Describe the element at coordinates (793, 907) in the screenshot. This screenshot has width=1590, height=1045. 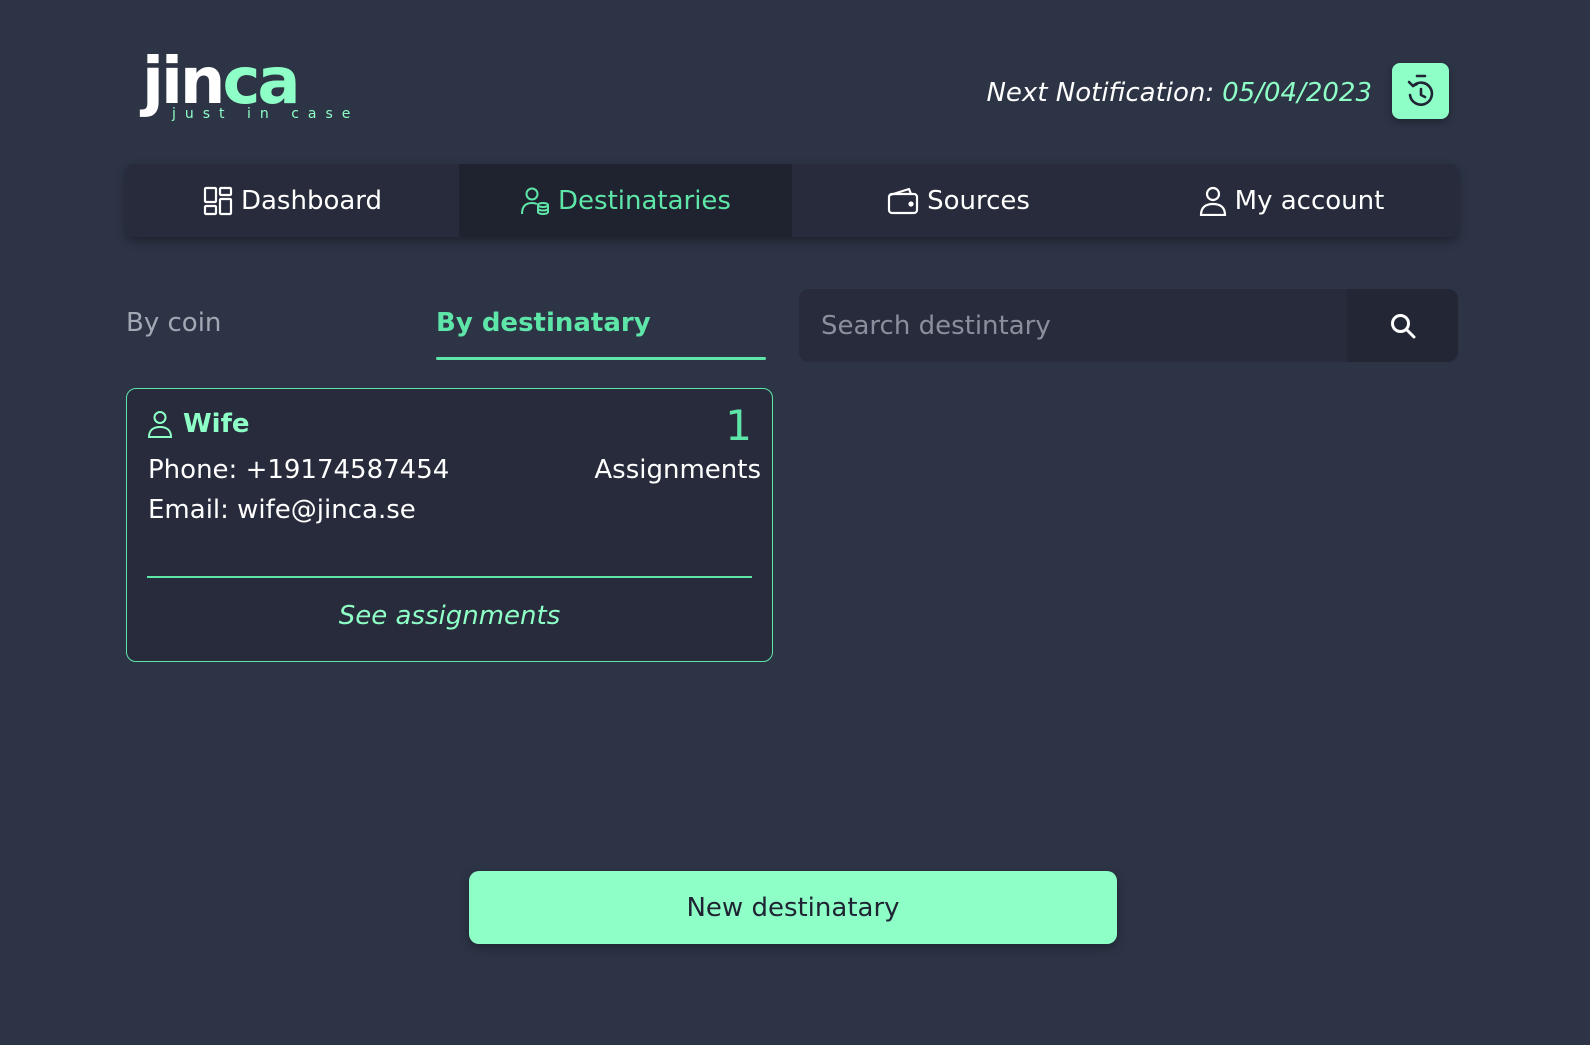
I see `new-destinatary-button: New destinatary` at that location.